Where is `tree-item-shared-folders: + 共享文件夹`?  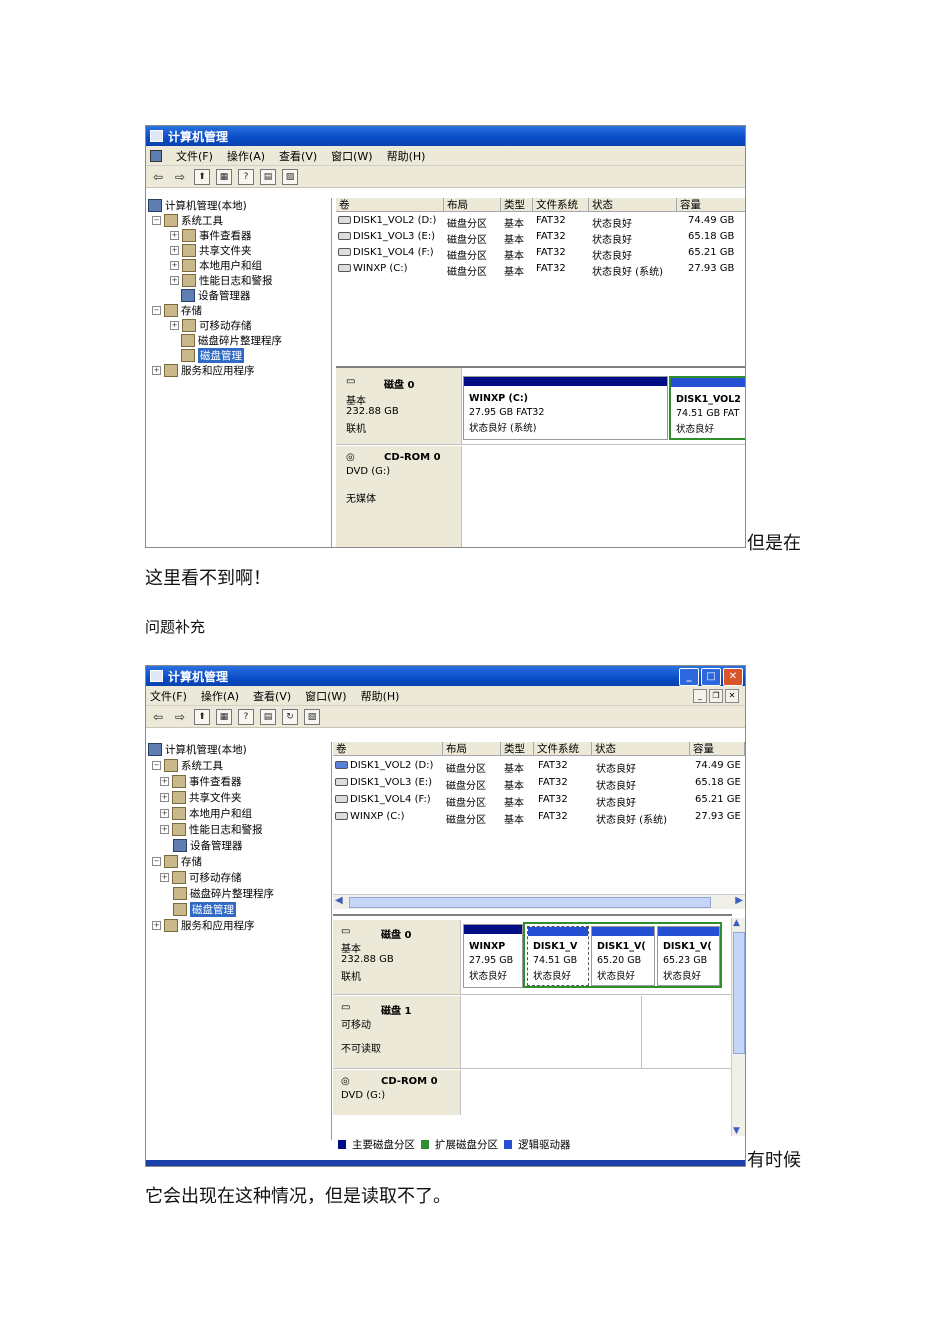
tree-item-shared-folders: + 共享文件夹 is located at coordinates (211, 250).